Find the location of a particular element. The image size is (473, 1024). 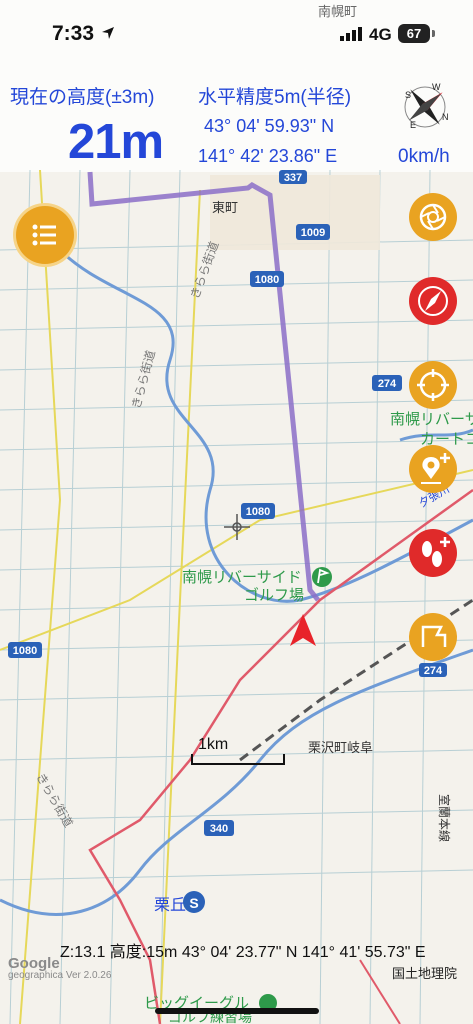

add-pin-icon is located at coordinates (435, 468).